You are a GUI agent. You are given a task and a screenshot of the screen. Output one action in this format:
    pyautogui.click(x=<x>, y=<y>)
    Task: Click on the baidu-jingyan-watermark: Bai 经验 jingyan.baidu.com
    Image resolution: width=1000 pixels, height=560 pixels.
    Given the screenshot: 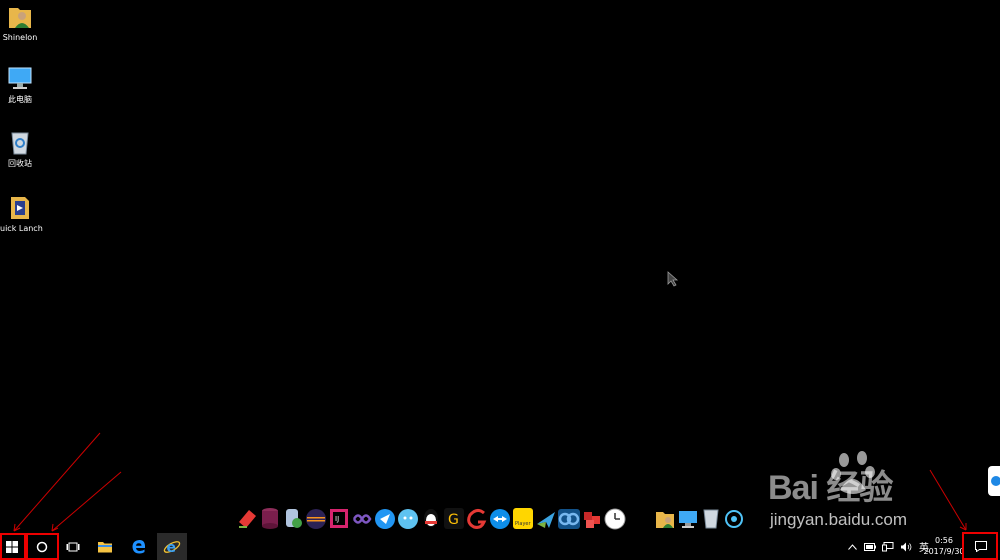 What is the action you would take?
    pyautogui.click(x=868, y=492)
    